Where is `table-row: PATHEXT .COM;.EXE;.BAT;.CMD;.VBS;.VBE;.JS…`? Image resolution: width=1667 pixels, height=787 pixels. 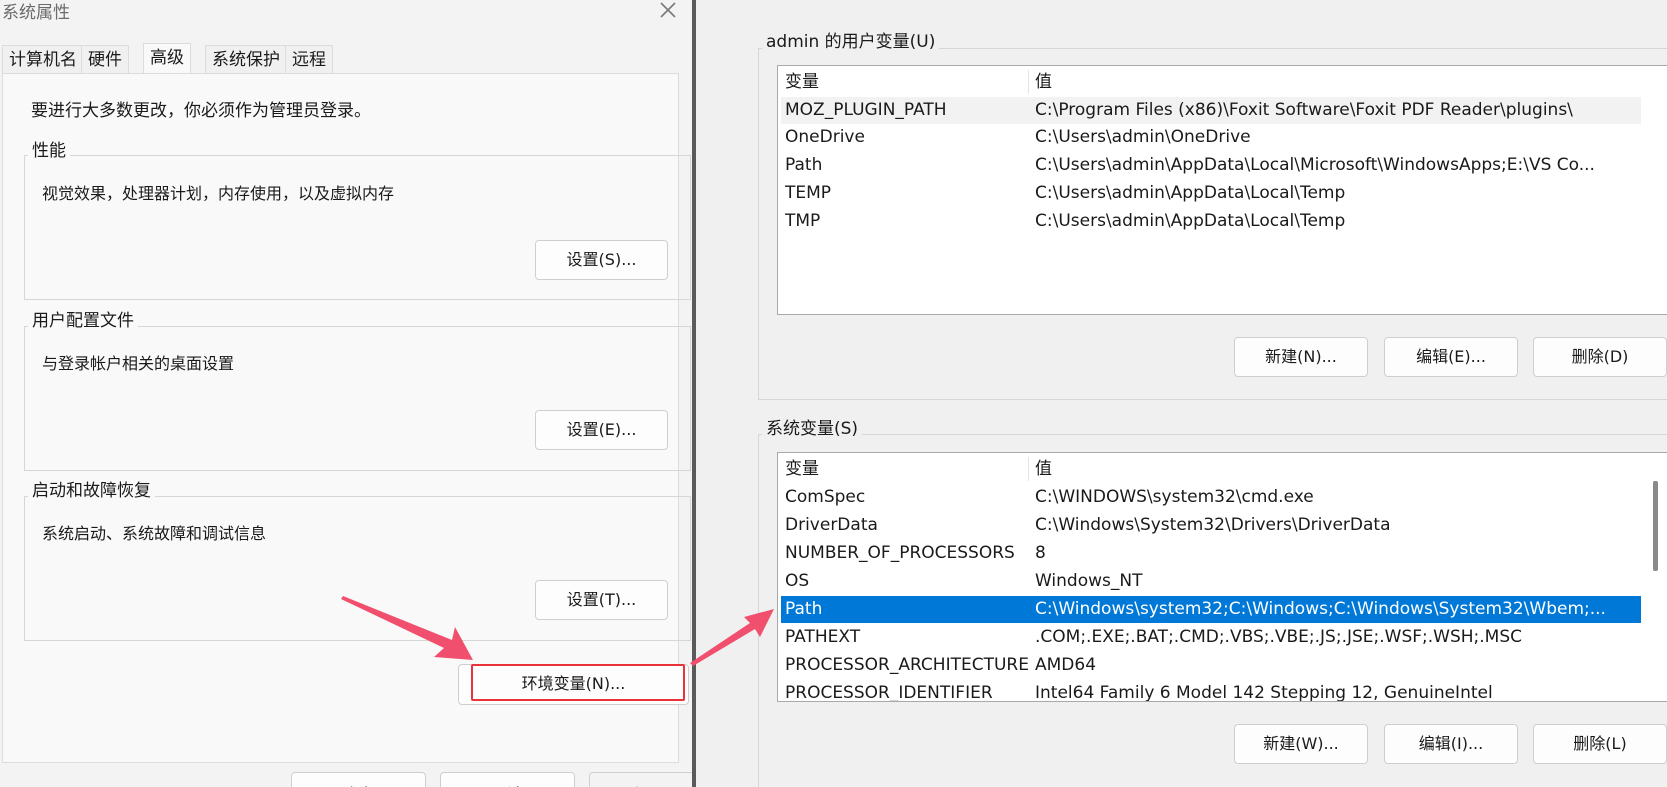
table-row: PATHEXT .COM;.EXE;.BAT;.CMD;.VBS;.VBE;.JS… is located at coordinates (1211, 637).